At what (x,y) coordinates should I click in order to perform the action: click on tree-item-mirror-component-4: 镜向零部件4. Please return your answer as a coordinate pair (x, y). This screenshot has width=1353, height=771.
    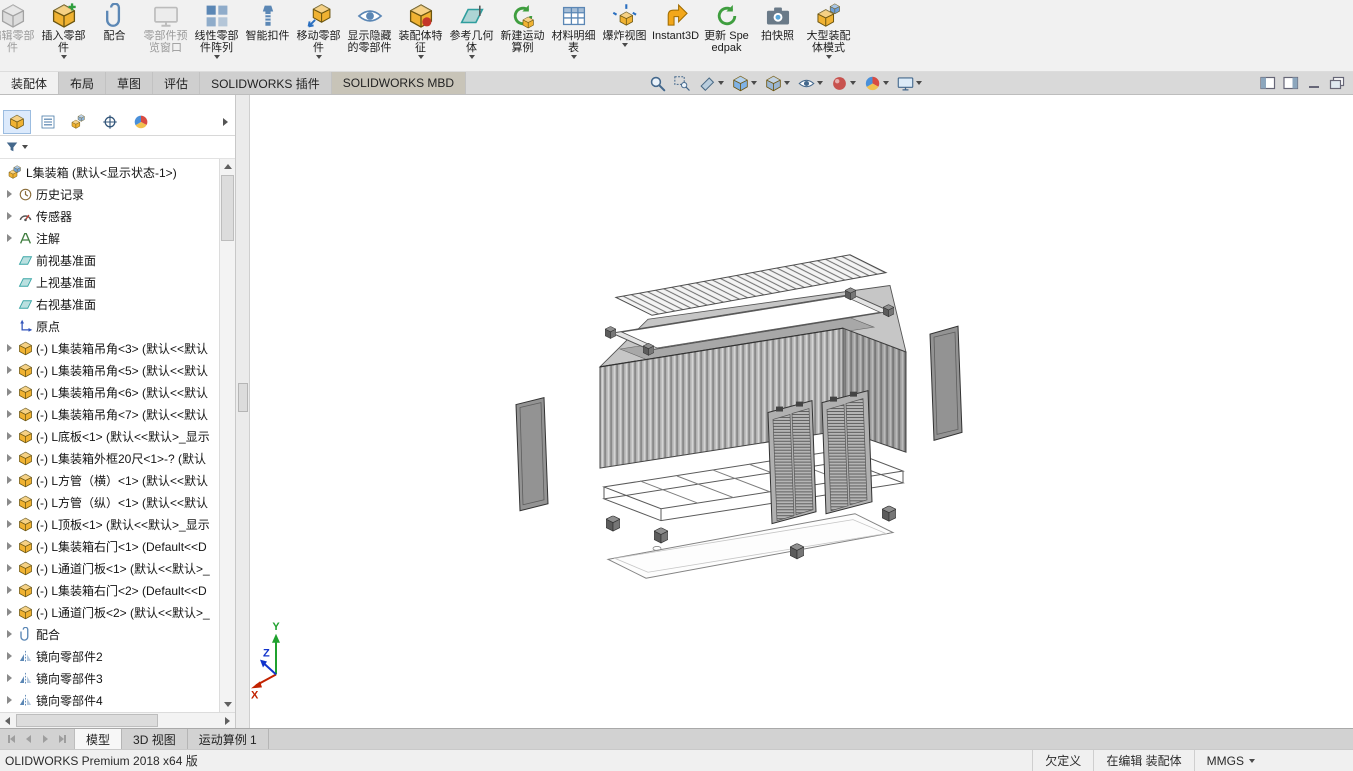
    Looking at the image, I should click on (109, 700).